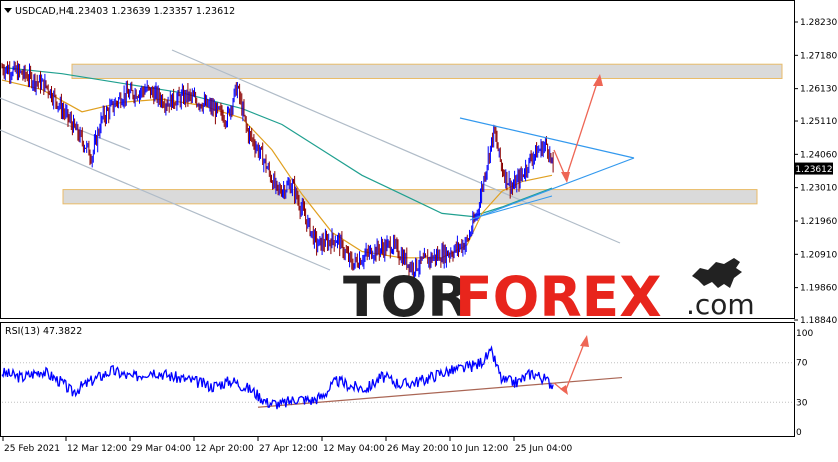 The width and height of the screenshot is (838, 462). I want to click on time-tick-label: 29 Mar 04:00, so click(161, 449).